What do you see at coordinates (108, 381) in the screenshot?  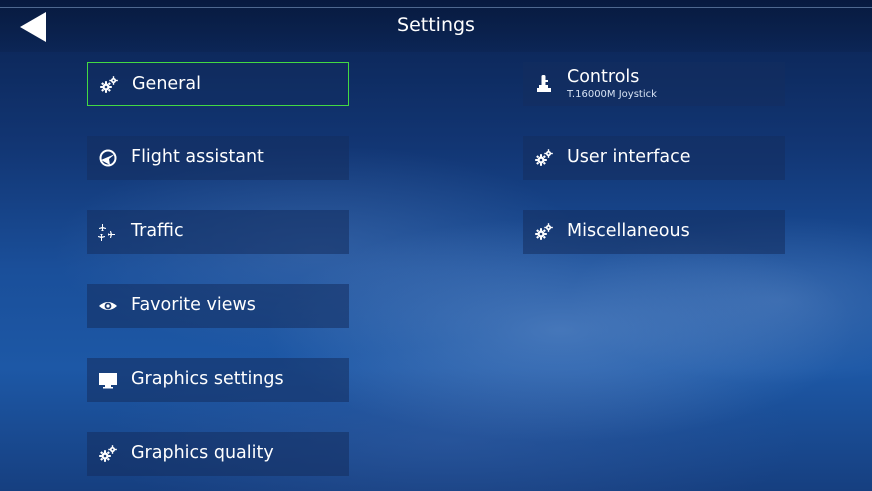 I see `monitor-icon` at bounding box center [108, 381].